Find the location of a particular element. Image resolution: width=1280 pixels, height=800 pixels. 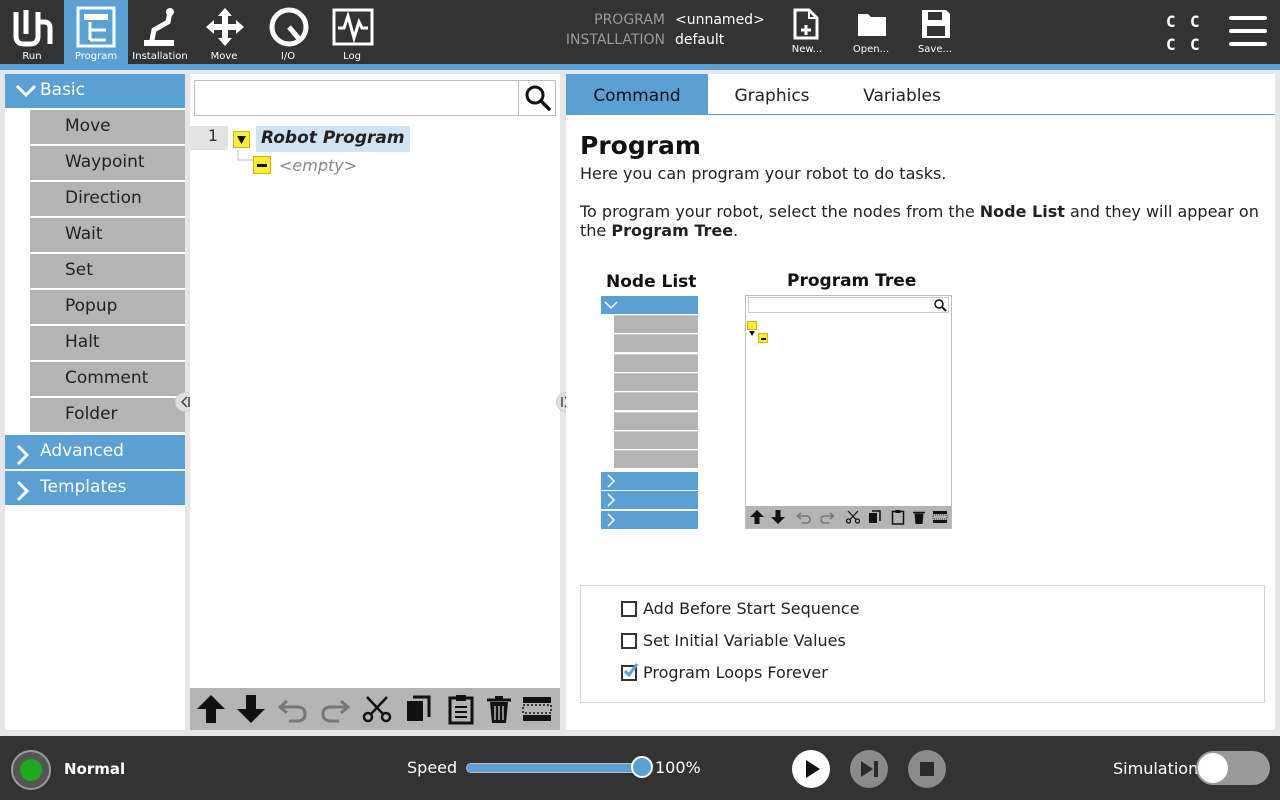

move-up-icon is located at coordinates (211, 709).